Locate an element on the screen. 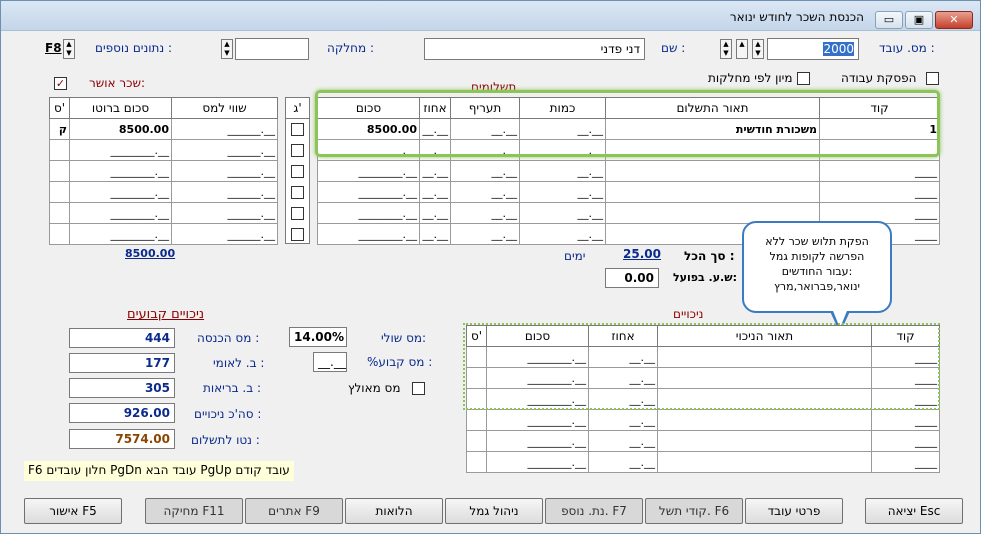  gross-header-row: ס' סכום ברוטו שווי למס is located at coordinates (163, 108).